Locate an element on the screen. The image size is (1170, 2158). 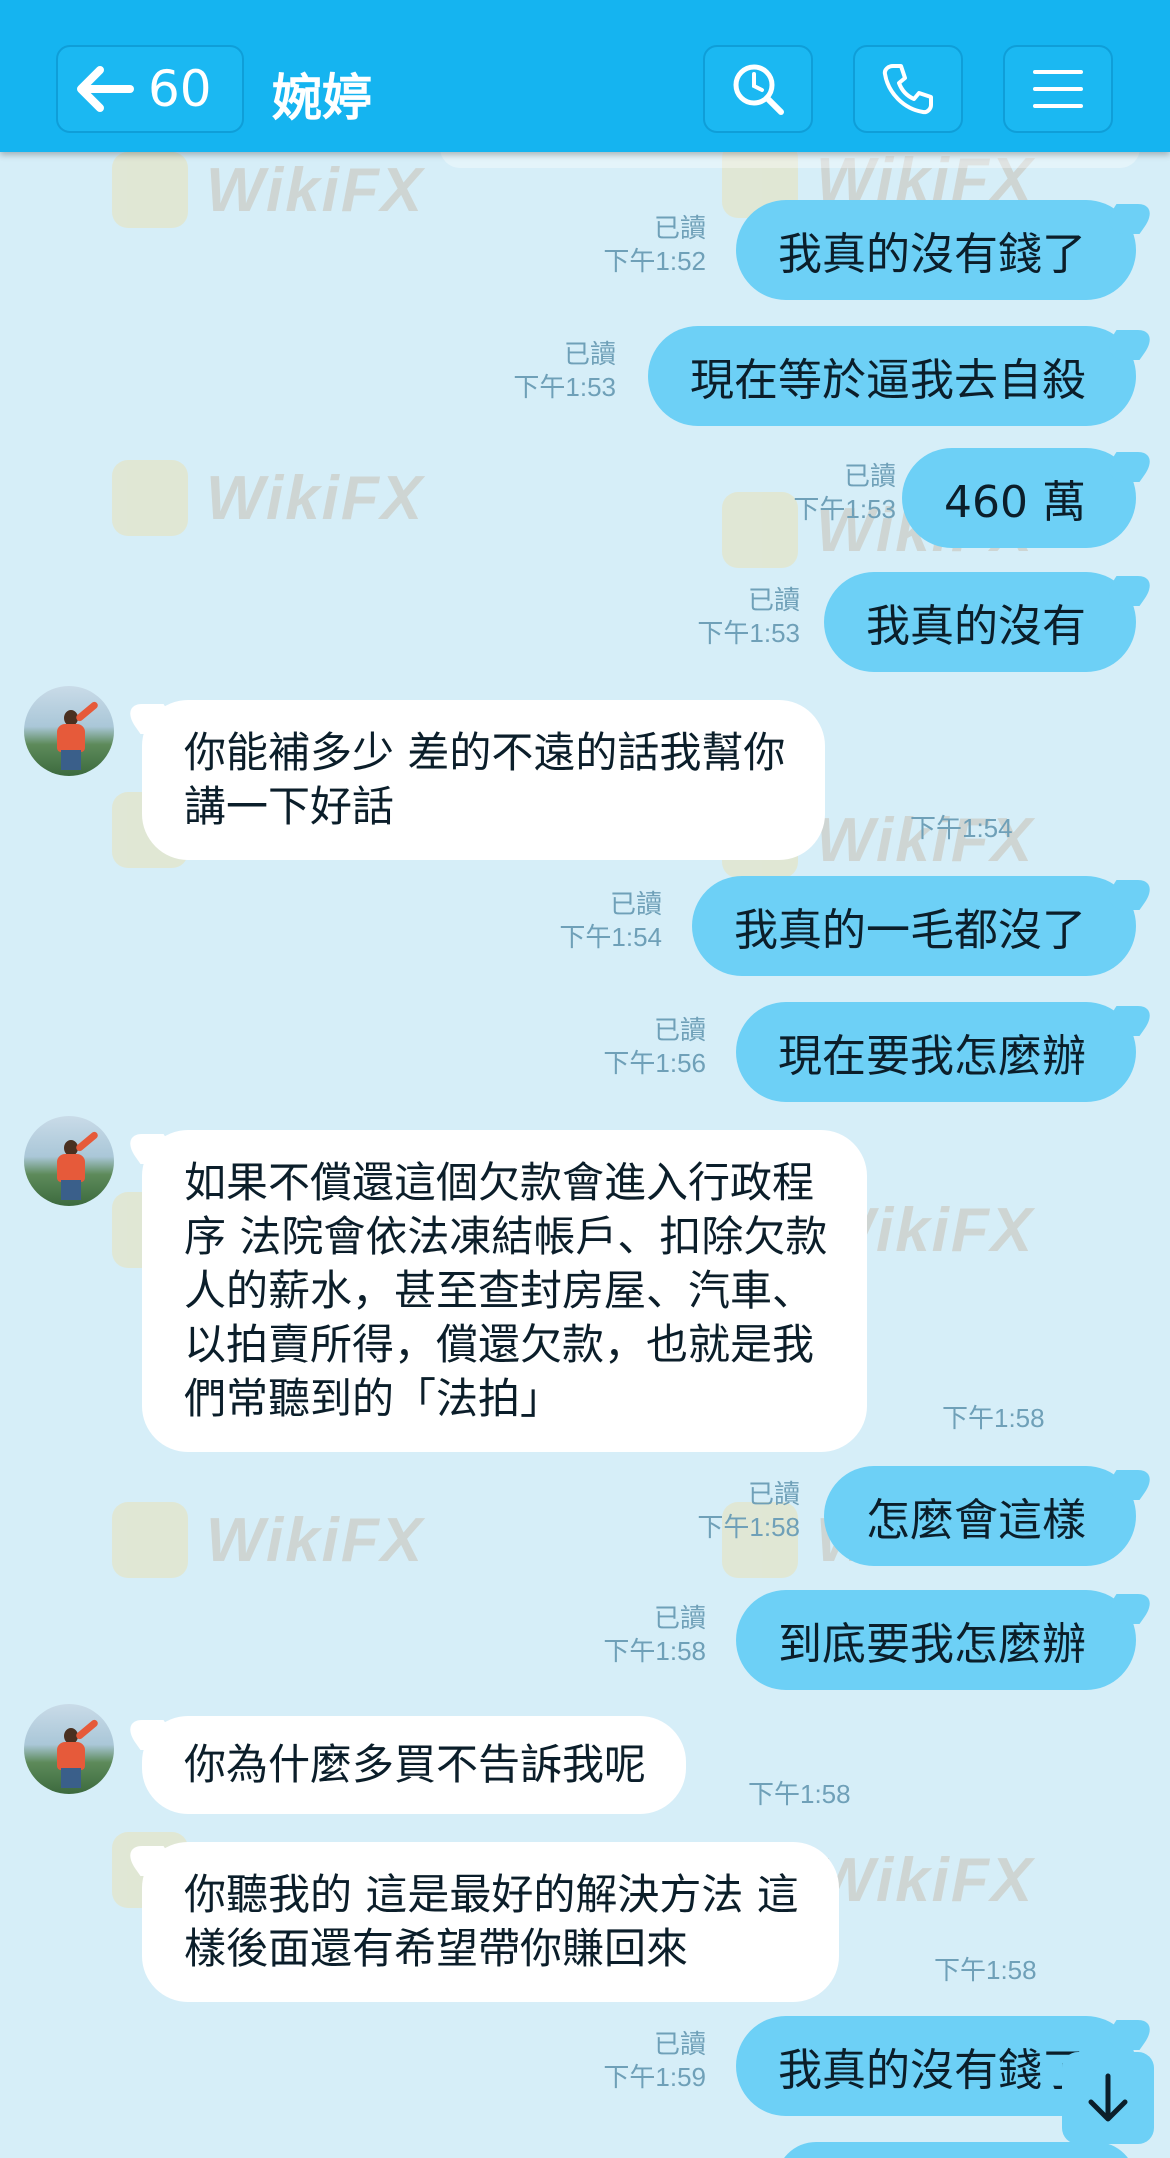
message-line: 以拍賣所得，償還欠款，也就是我 is located at coordinates (499, 1344).